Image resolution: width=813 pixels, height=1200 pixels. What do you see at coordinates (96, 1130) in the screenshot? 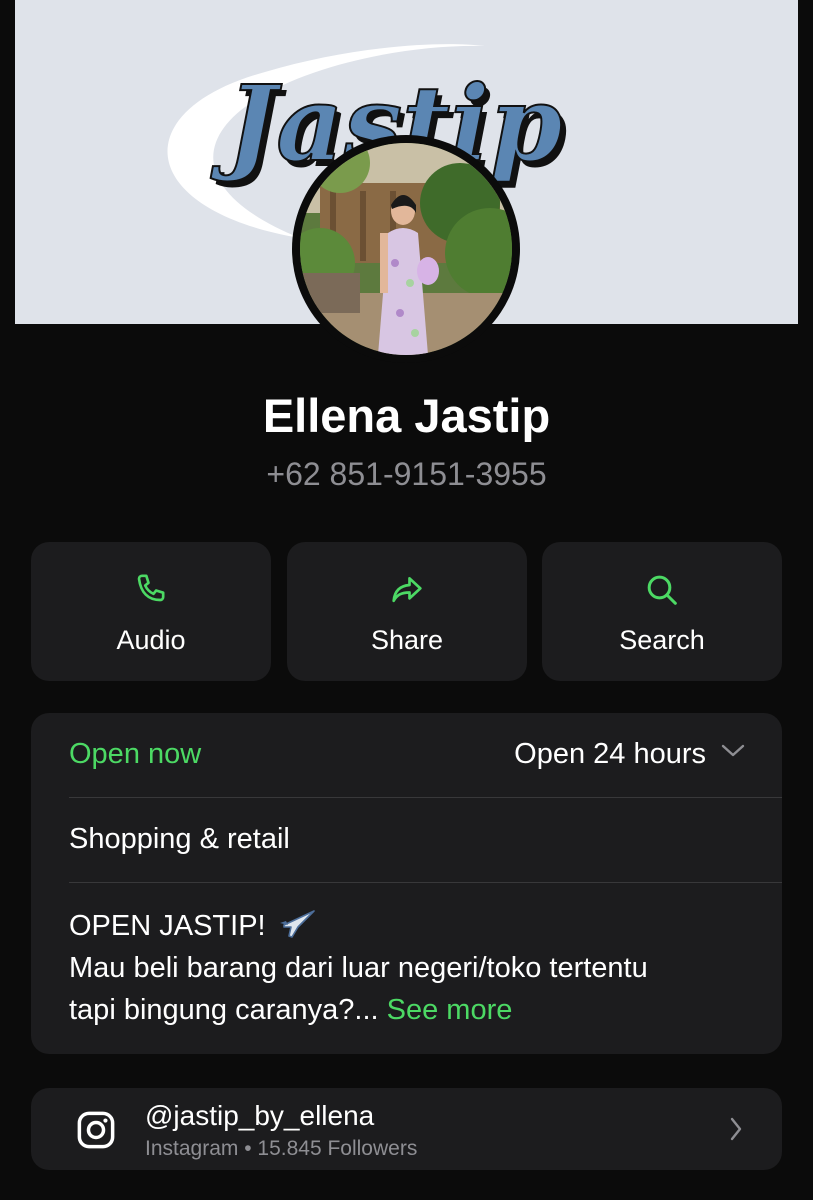
I see `instagram-icon` at bounding box center [96, 1130].